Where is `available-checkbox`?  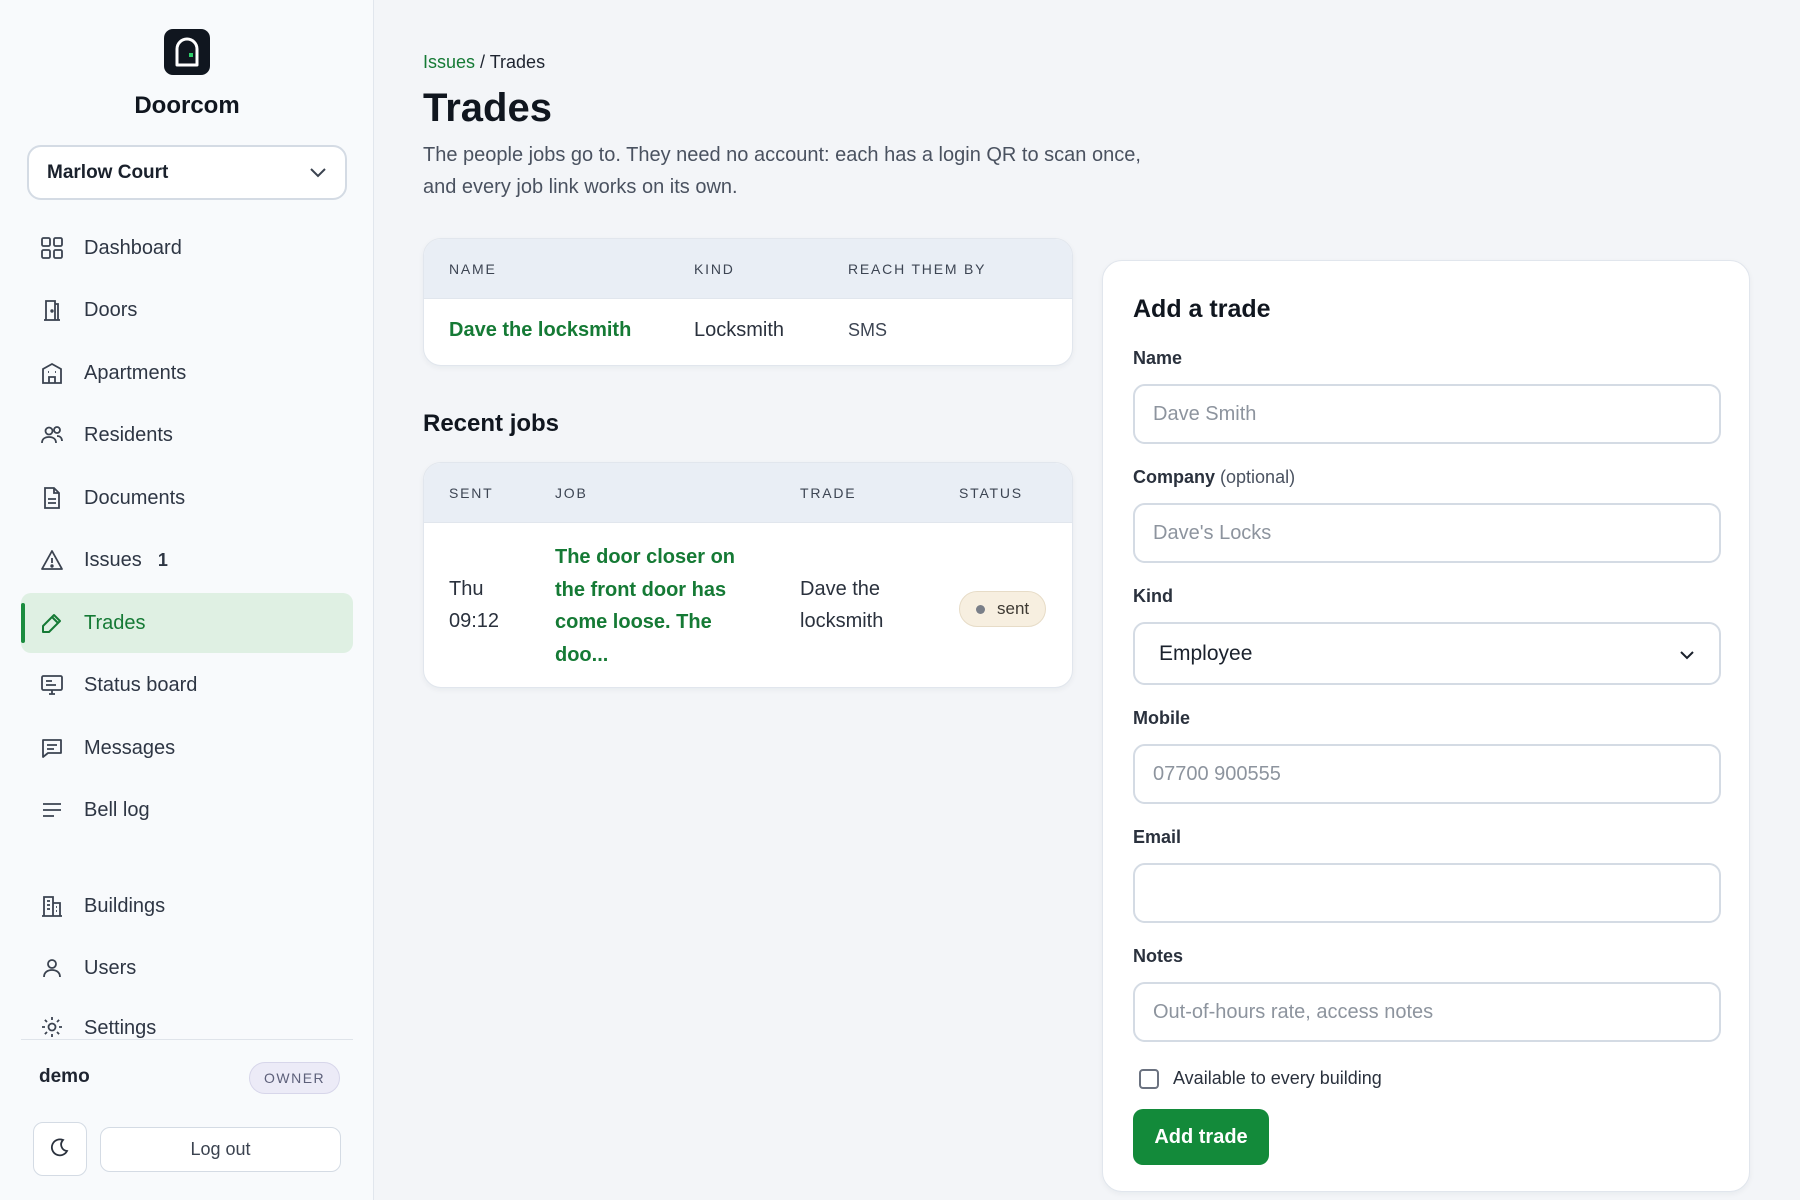 available-checkbox is located at coordinates (1149, 1078).